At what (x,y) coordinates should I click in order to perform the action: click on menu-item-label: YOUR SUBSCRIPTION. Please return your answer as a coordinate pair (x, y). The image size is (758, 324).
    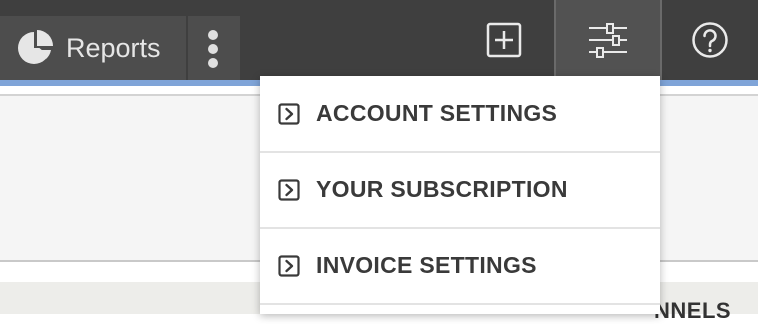
    Looking at the image, I should click on (442, 189).